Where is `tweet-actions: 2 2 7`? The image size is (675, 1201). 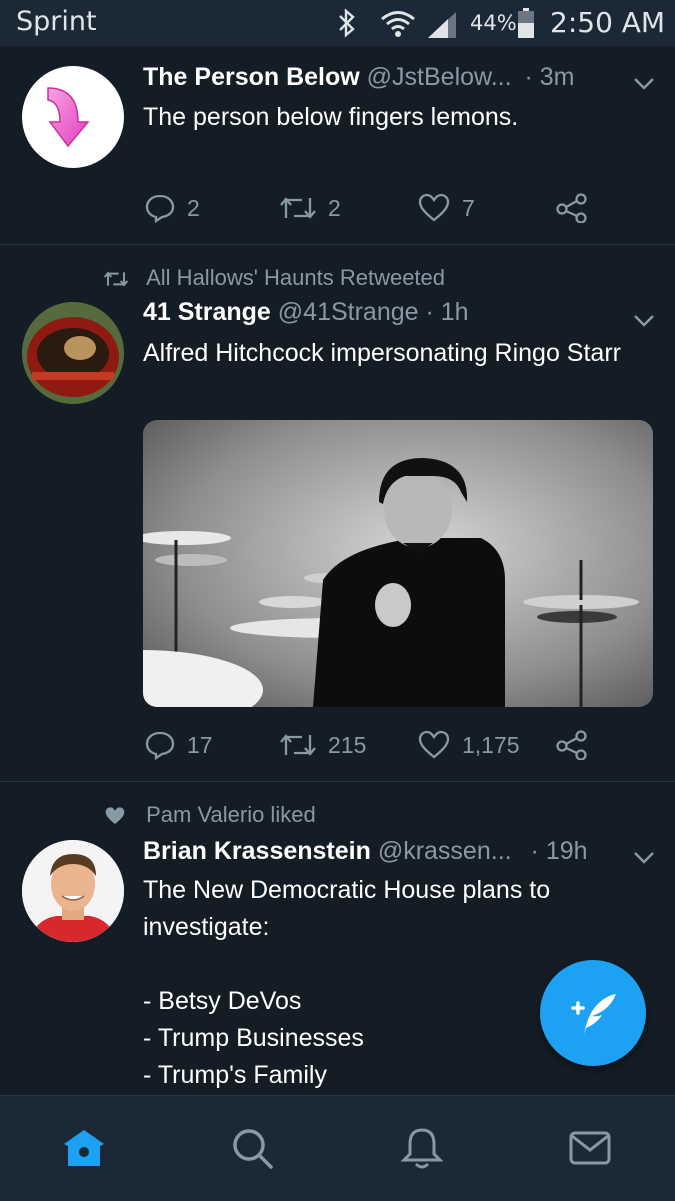
tweet-actions: 2 2 7 is located at coordinates (337, 208).